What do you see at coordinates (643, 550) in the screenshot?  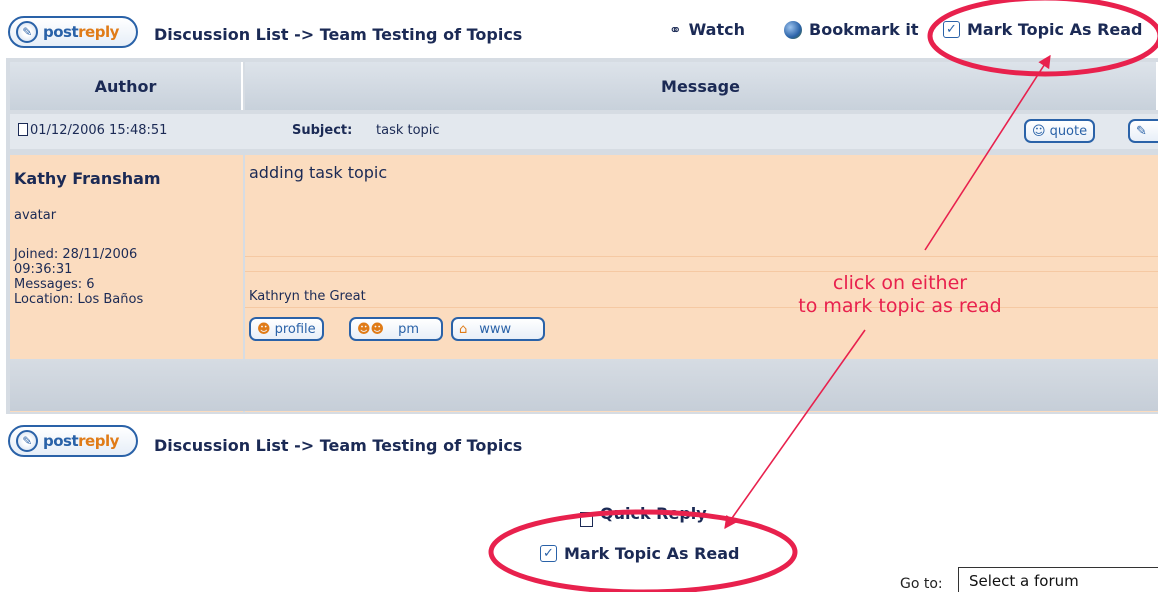 I see `highlight-circle-bottom` at bounding box center [643, 550].